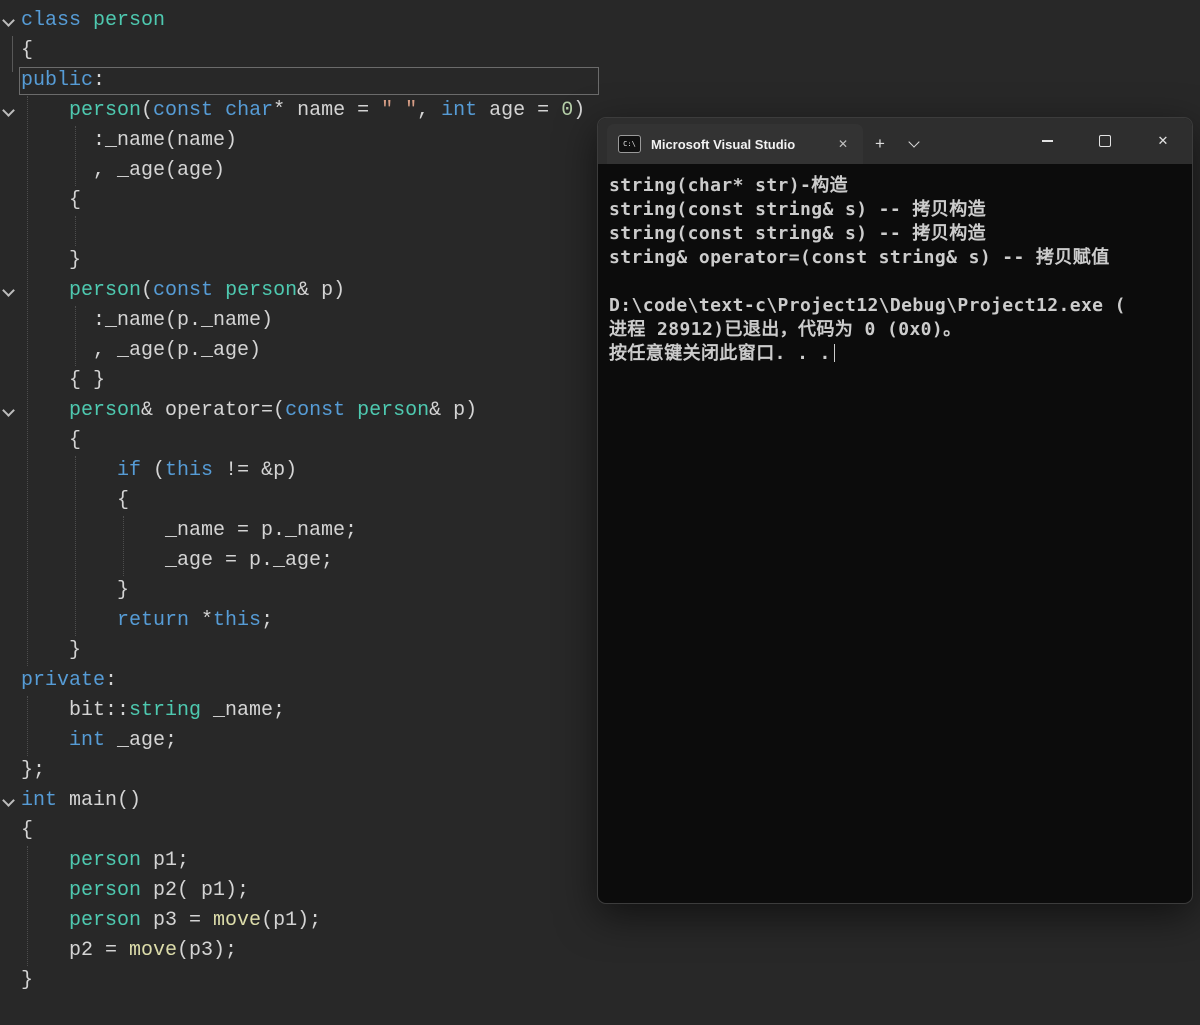 This screenshot has height=1025, width=1200. Describe the element at coordinates (189, 530) in the screenshot. I see `code-token: _name = p._name;` at that location.